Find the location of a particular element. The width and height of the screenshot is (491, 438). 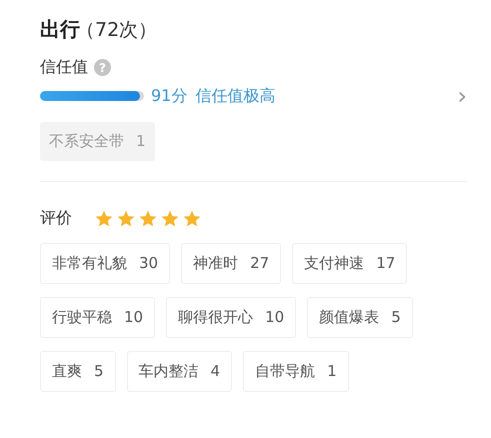

rating: 评价 is located at coordinates (253, 218).